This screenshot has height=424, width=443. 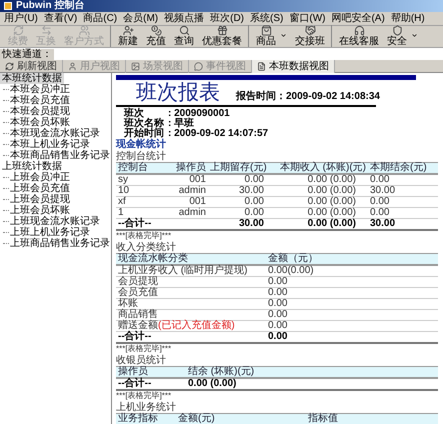 What do you see at coordinates (8, 6) in the screenshot?
I see `app-icon` at bounding box center [8, 6].